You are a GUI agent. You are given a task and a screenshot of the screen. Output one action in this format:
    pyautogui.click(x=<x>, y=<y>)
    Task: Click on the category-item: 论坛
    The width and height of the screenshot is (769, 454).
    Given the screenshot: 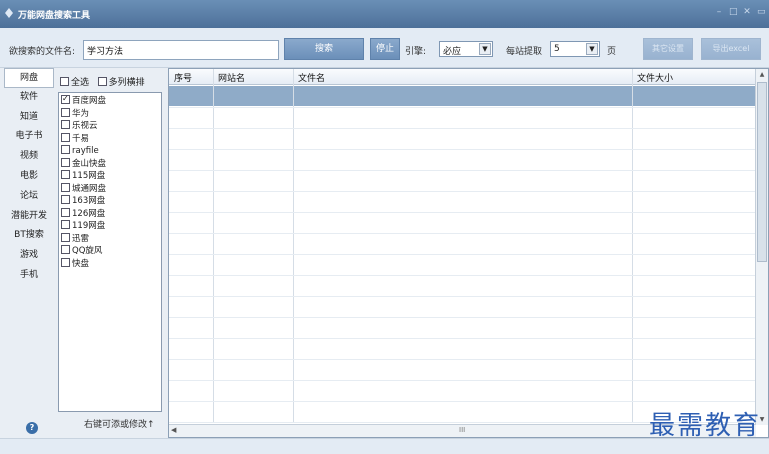 What is the action you would take?
    pyautogui.click(x=29, y=197)
    